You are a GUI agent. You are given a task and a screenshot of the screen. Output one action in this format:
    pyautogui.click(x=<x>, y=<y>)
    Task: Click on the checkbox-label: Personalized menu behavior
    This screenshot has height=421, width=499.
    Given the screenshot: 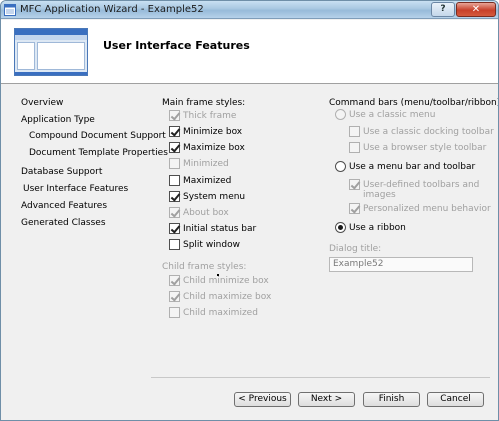 What is the action you would take?
    pyautogui.click(x=427, y=208)
    